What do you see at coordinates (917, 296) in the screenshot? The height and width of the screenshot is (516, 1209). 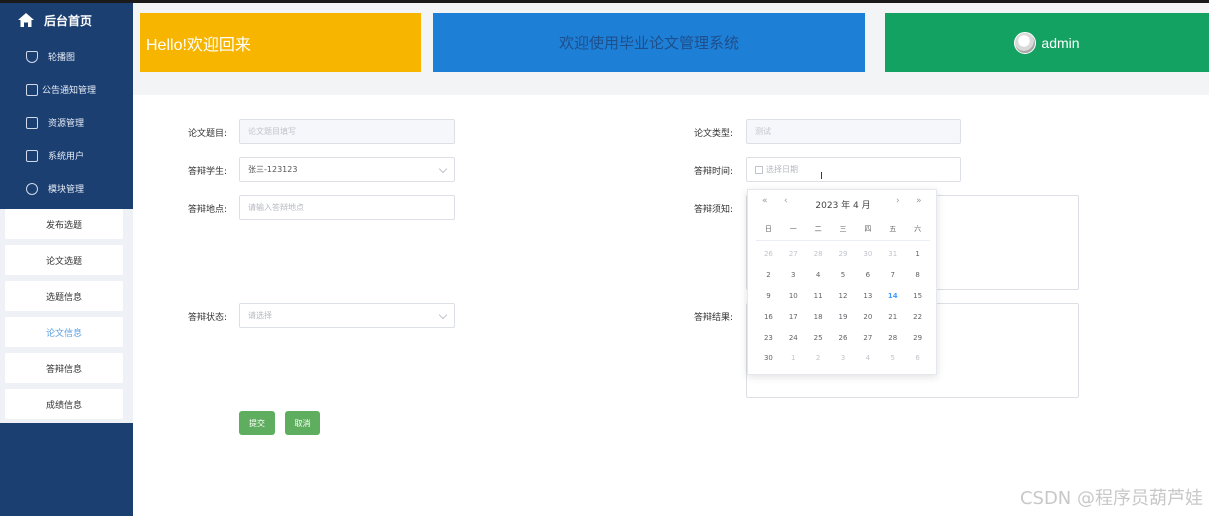 I see `day-cell: 15` at bounding box center [917, 296].